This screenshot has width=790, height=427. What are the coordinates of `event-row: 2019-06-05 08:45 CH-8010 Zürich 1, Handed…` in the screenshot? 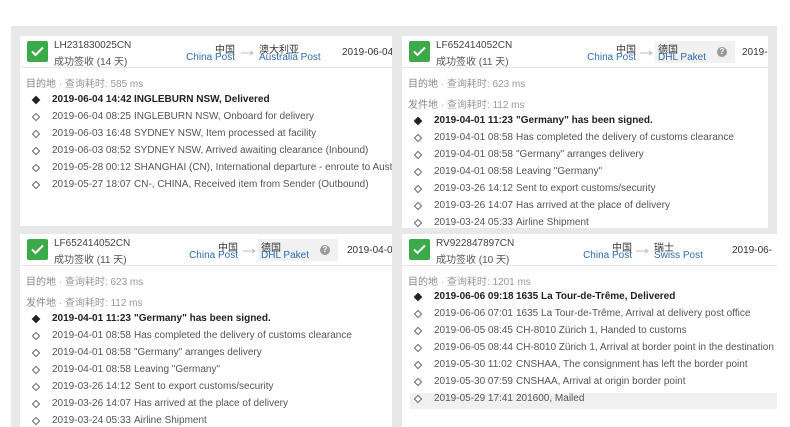 It's located at (593, 333).